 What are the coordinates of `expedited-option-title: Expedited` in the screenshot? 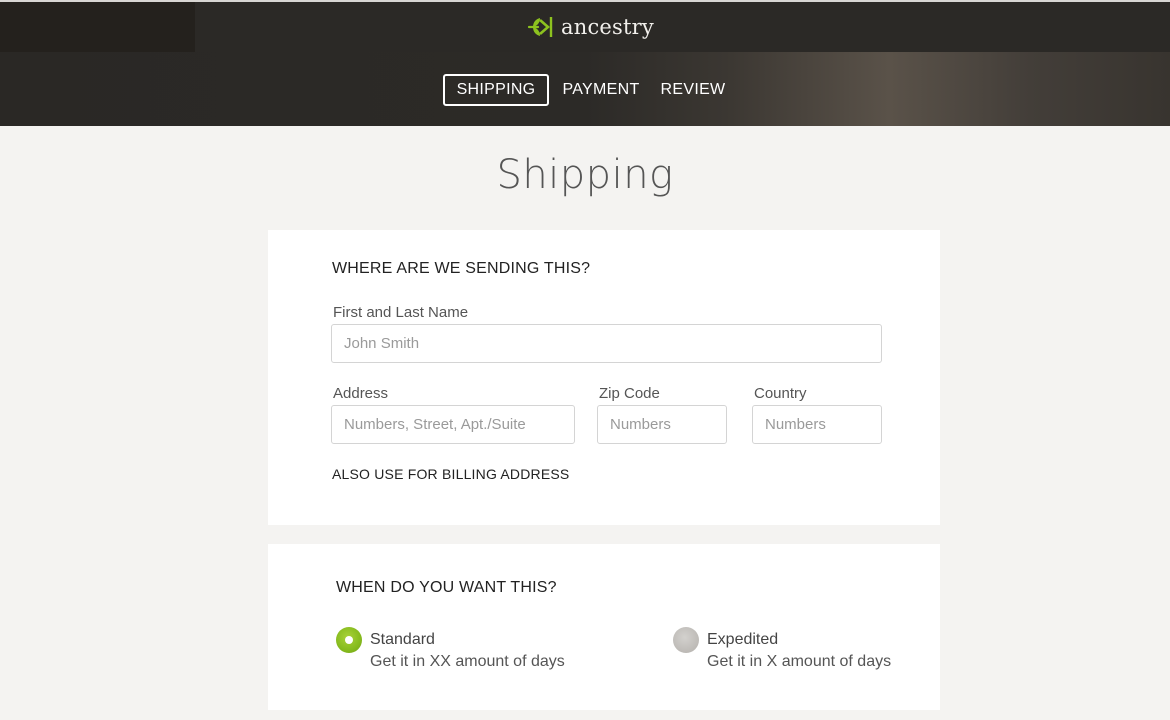 It's located at (742, 640).